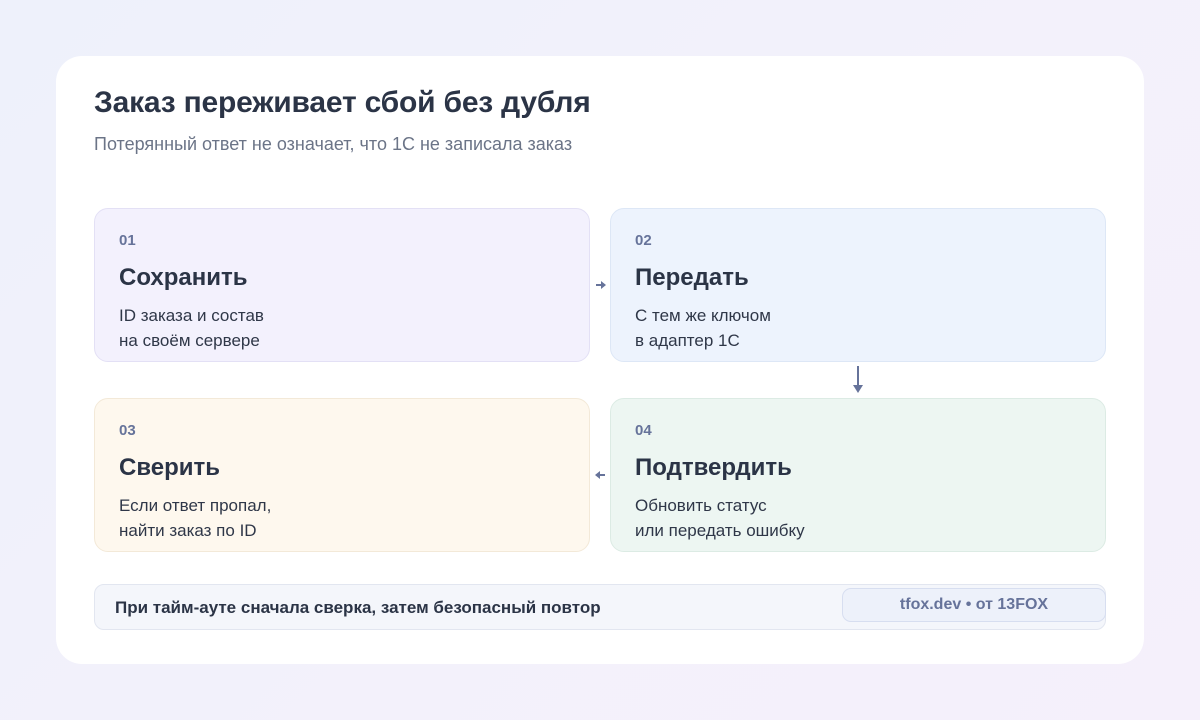 The width and height of the screenshot is (1200, 720). Describe the element at coordinates (643, 240) in the screenshot. I see `step-number: 02` at that location.